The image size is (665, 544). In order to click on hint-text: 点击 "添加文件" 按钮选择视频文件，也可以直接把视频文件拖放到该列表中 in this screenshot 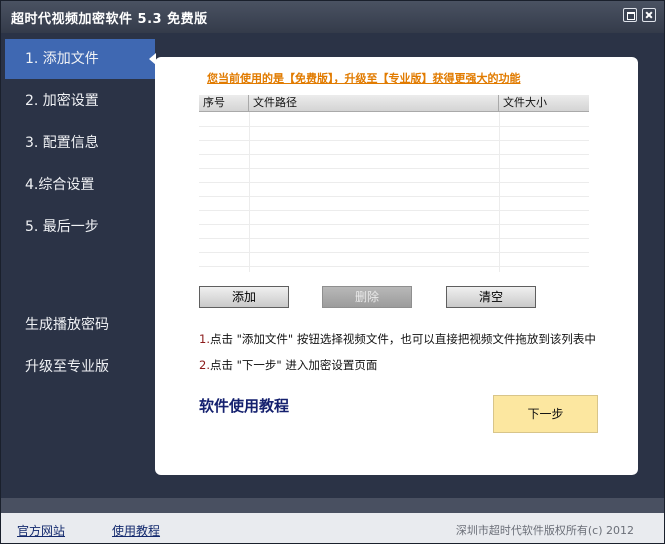, I will do `click(402, 339)`.